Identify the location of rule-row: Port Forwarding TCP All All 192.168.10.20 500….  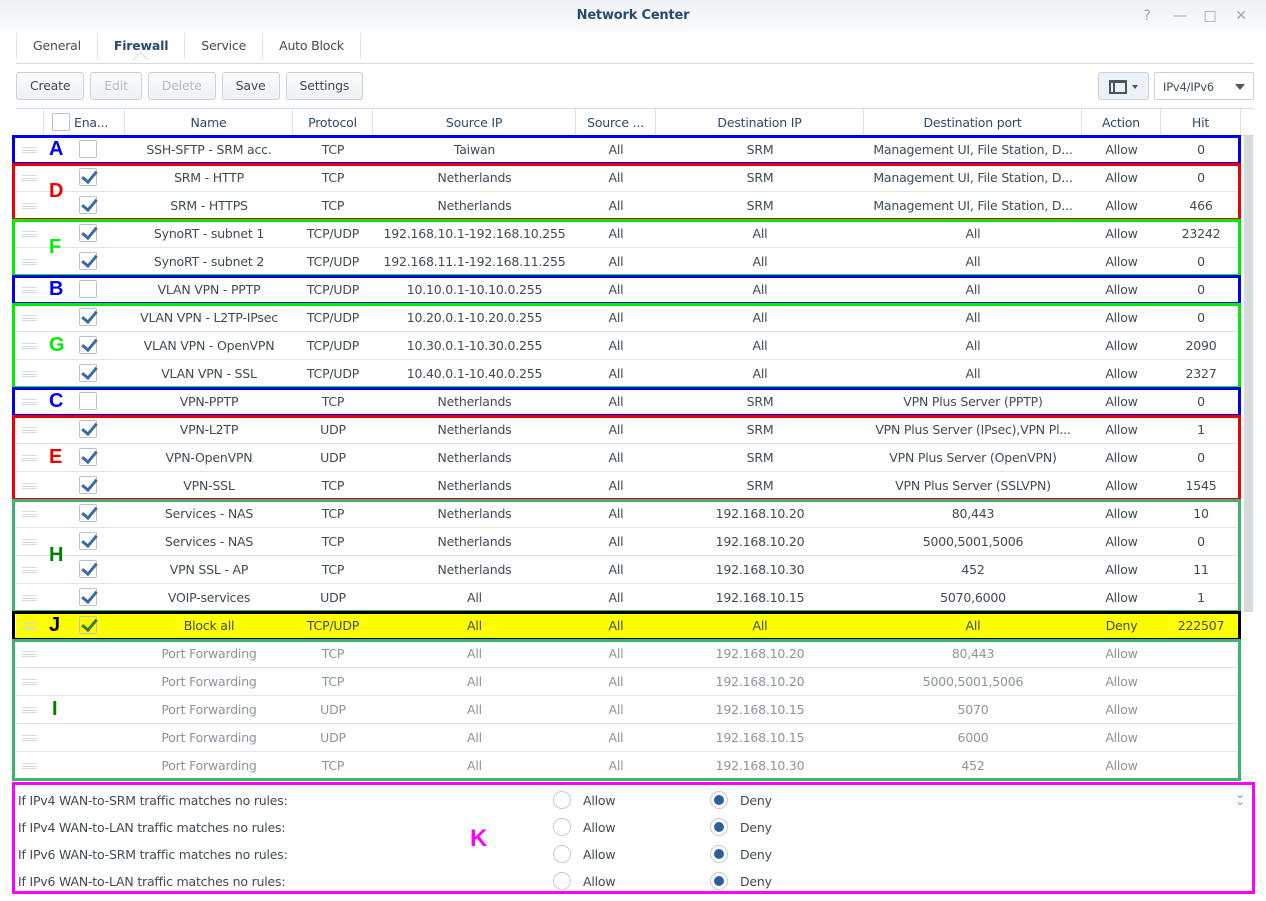
(627, 682).